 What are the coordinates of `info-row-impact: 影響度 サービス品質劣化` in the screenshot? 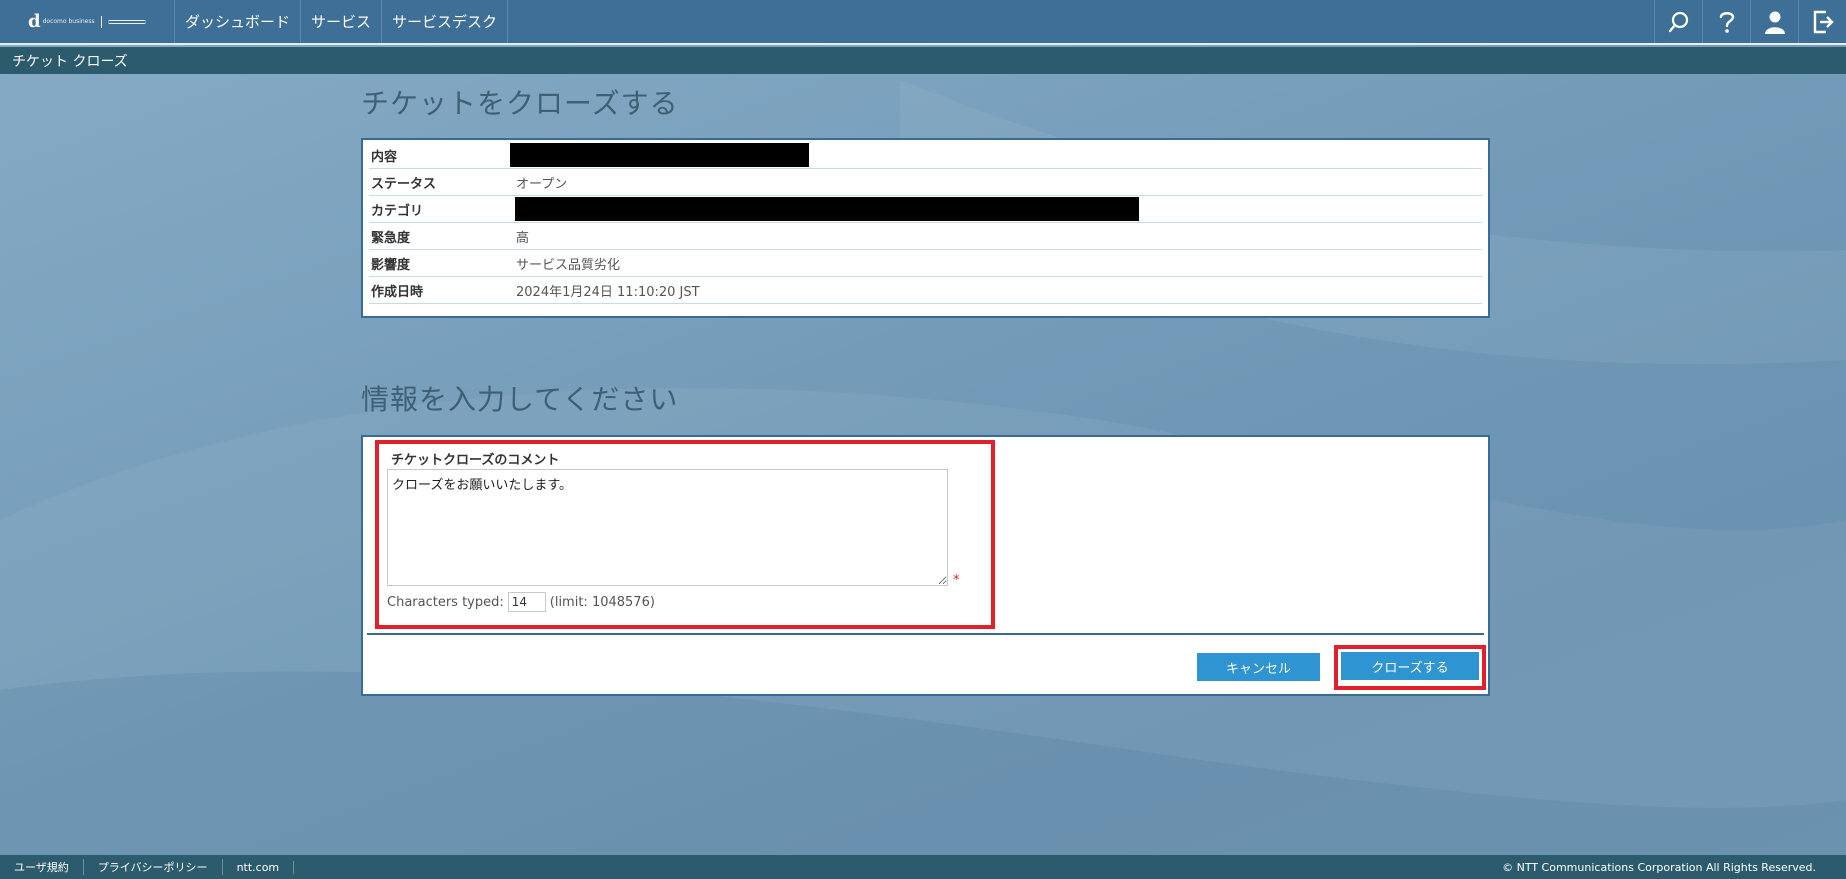 It's located at (925, 263).